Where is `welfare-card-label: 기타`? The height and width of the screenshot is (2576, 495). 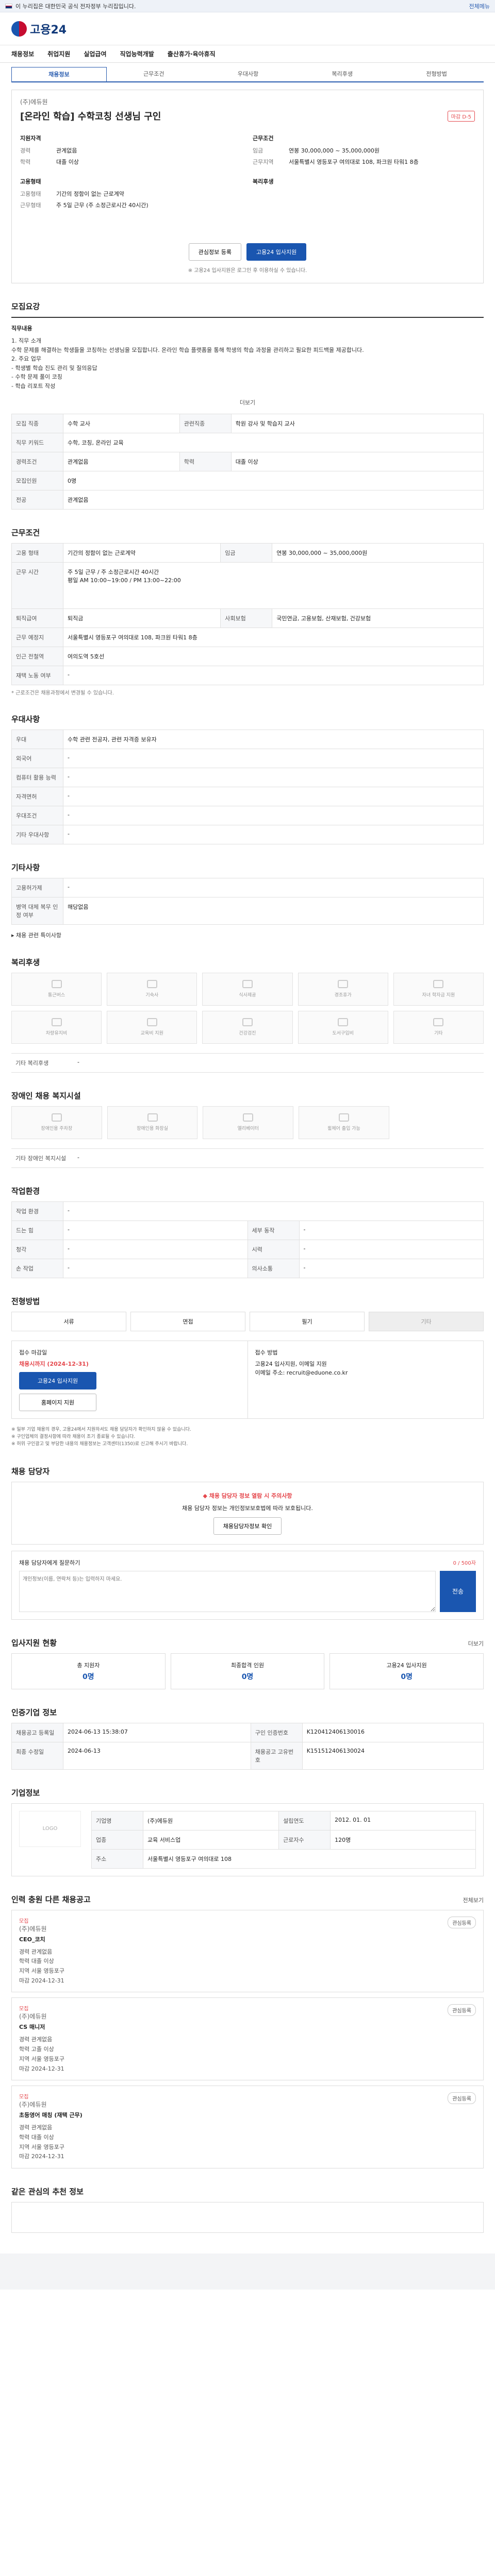 welfare-card-label: 기타 is located at coordinates (439, 1034).